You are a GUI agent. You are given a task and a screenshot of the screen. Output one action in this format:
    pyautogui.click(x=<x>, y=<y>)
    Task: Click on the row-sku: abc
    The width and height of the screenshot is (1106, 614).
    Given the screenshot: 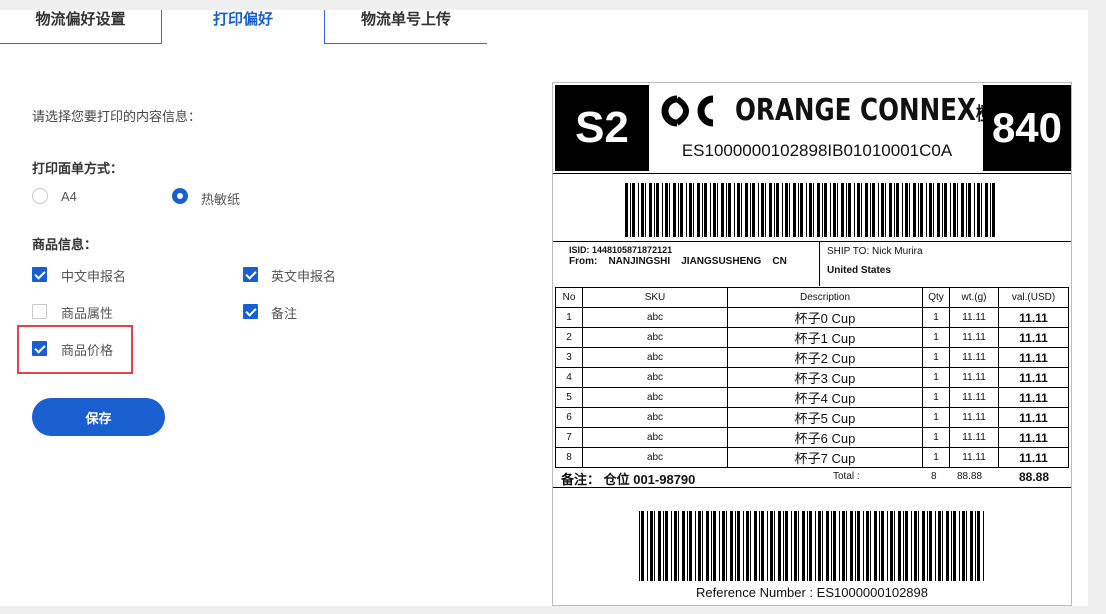 What is the action you would take?
    pyautogui.click(x=655, y=317)
    